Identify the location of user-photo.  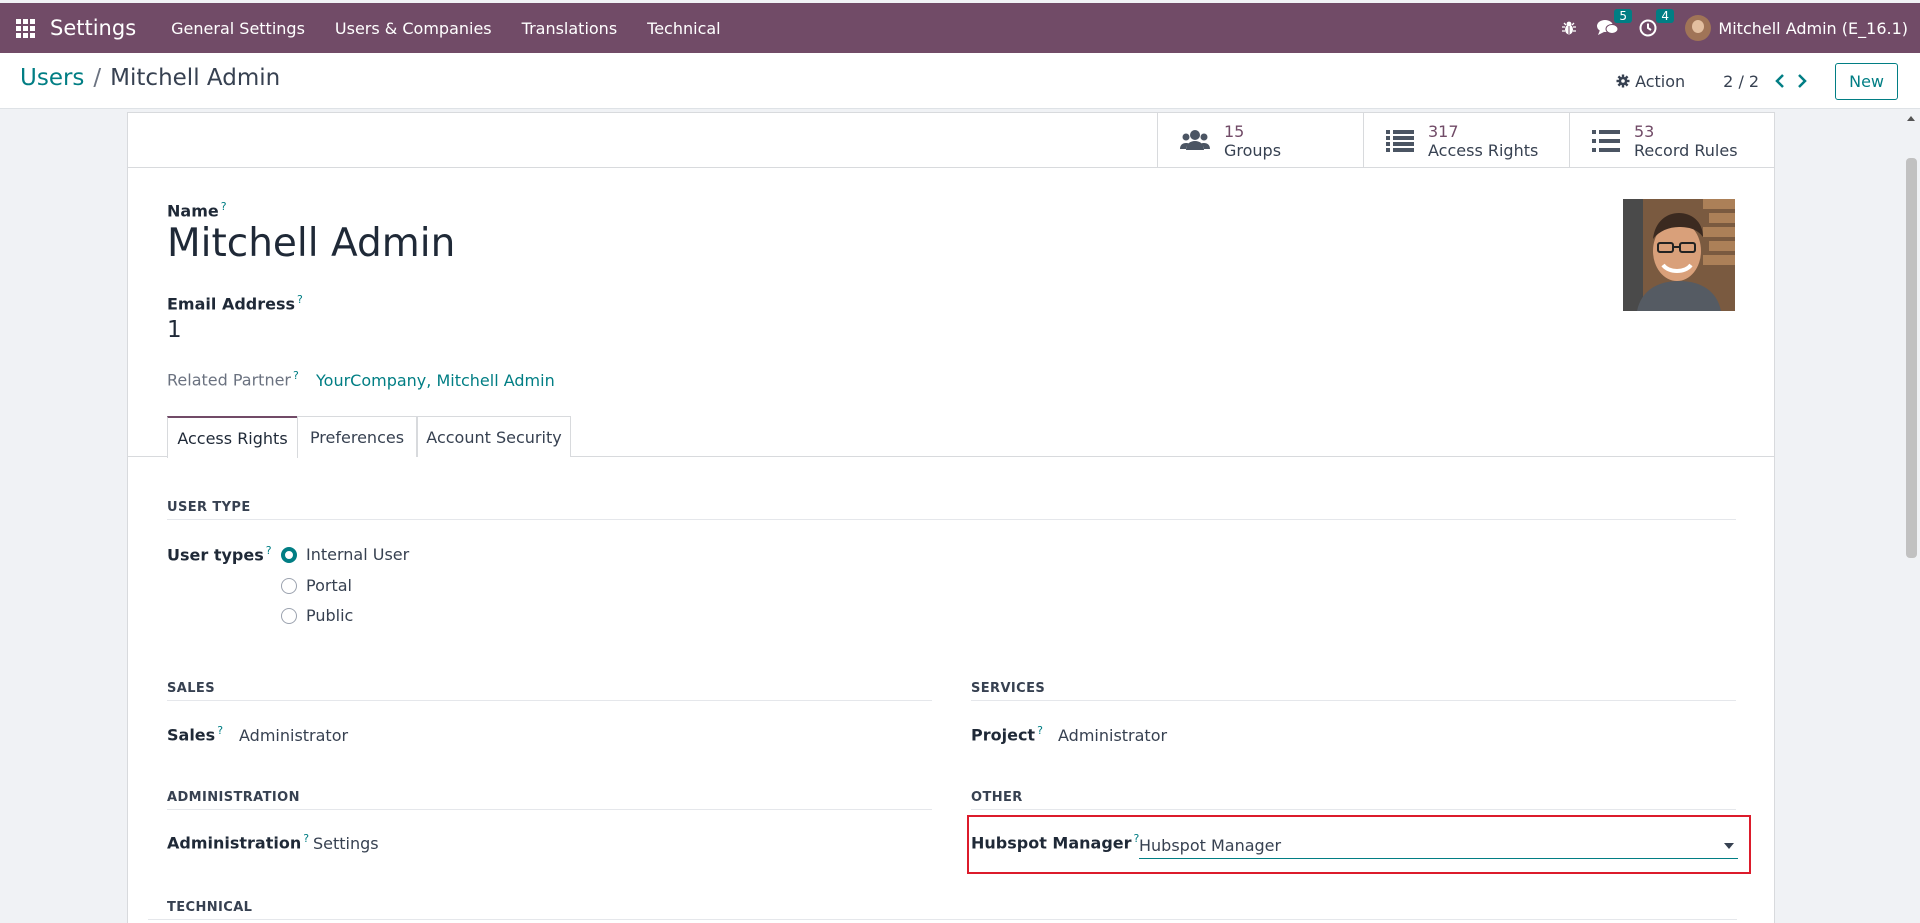
(1679, 255).